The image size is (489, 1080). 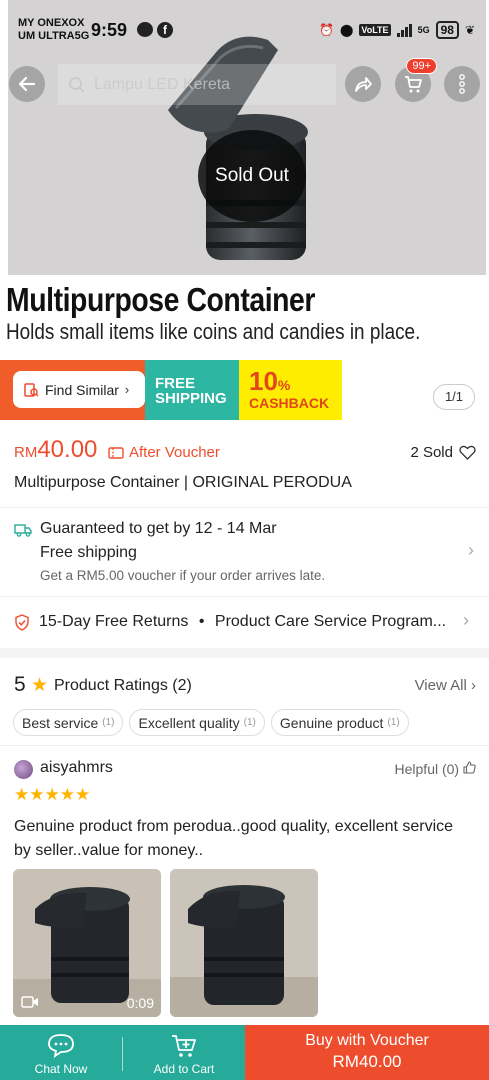 I want to click on back-button, so click(x=27, y=84).